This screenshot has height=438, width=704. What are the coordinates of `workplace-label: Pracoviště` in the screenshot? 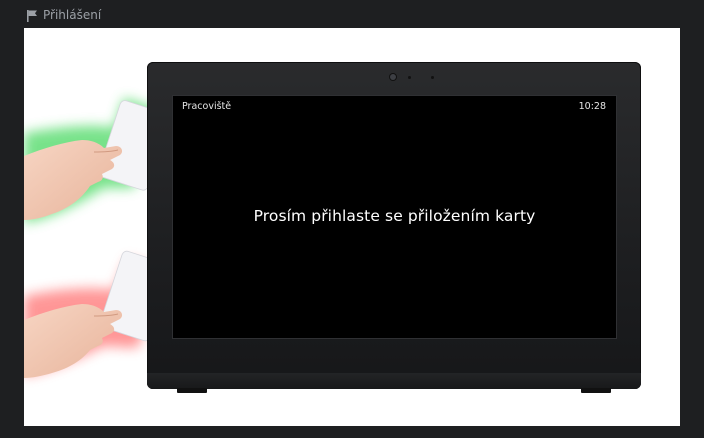 It's located at (207, 106).